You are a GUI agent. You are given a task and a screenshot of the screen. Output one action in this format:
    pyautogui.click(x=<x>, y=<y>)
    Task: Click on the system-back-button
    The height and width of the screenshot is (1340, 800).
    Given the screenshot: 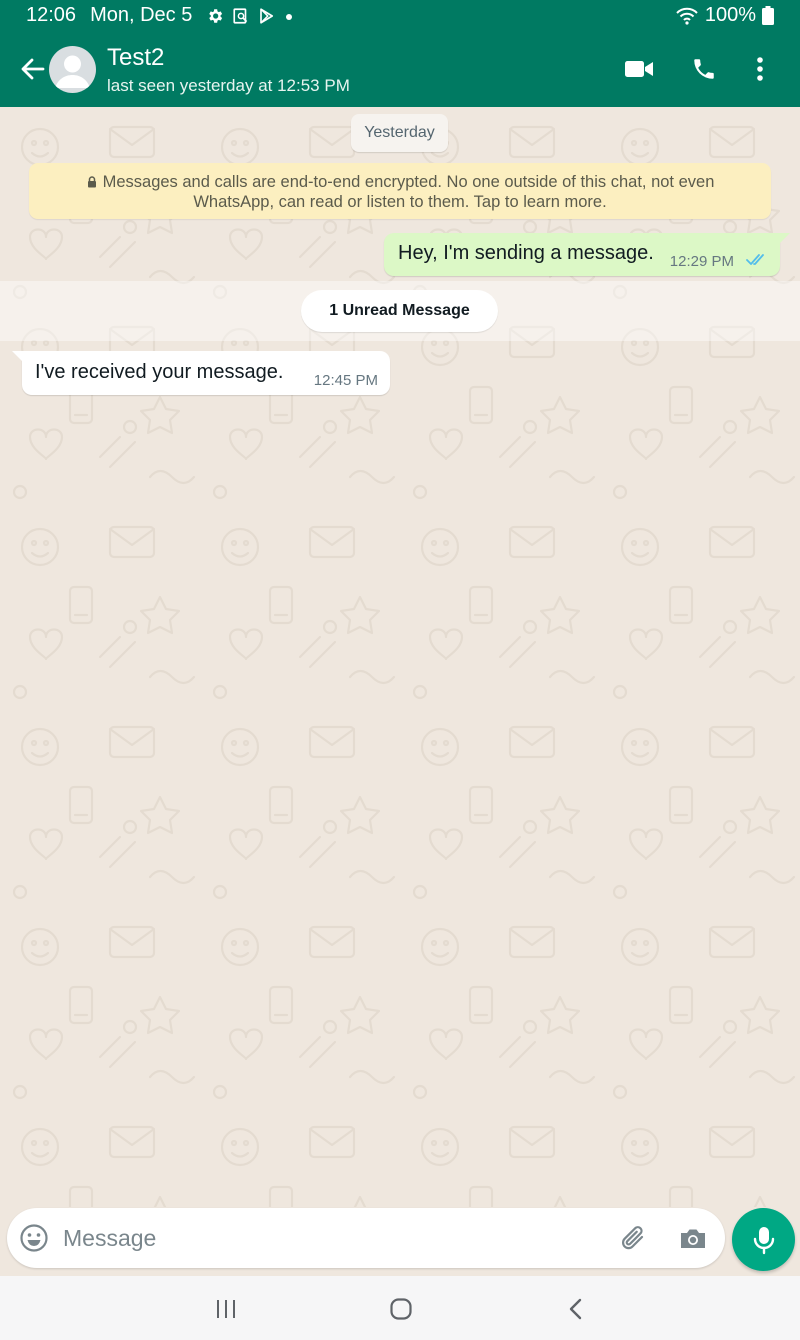 What is the action you would take?
    pyautogui.click(x=576, y=1309)
    